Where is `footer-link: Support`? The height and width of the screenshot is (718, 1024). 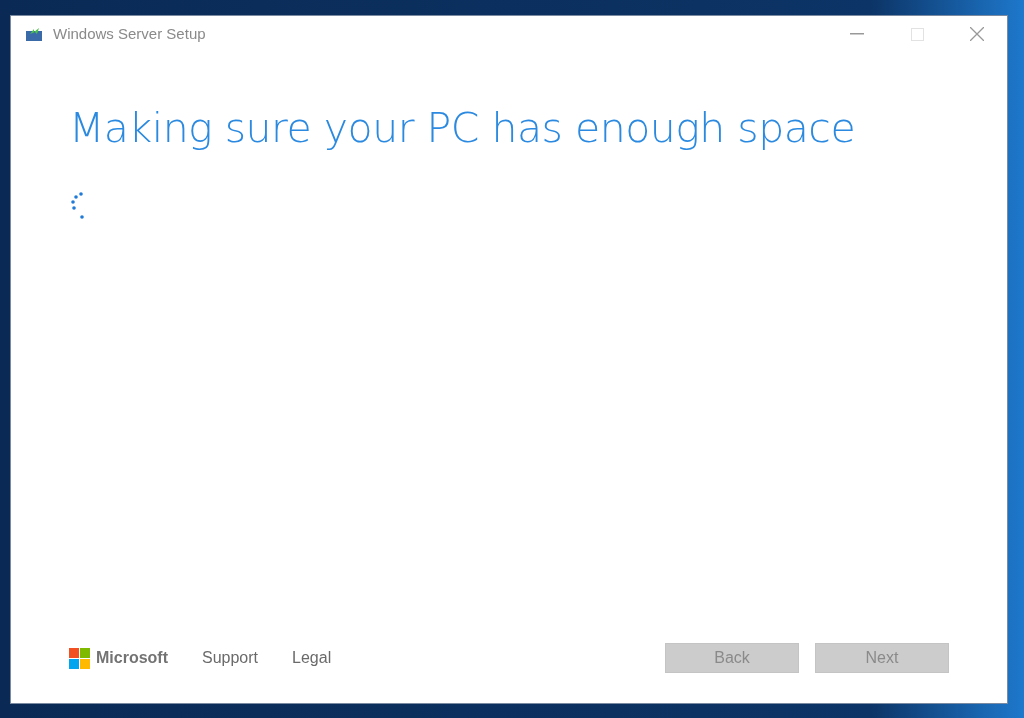 footer-link: Support is located at coordinates (230, 658).